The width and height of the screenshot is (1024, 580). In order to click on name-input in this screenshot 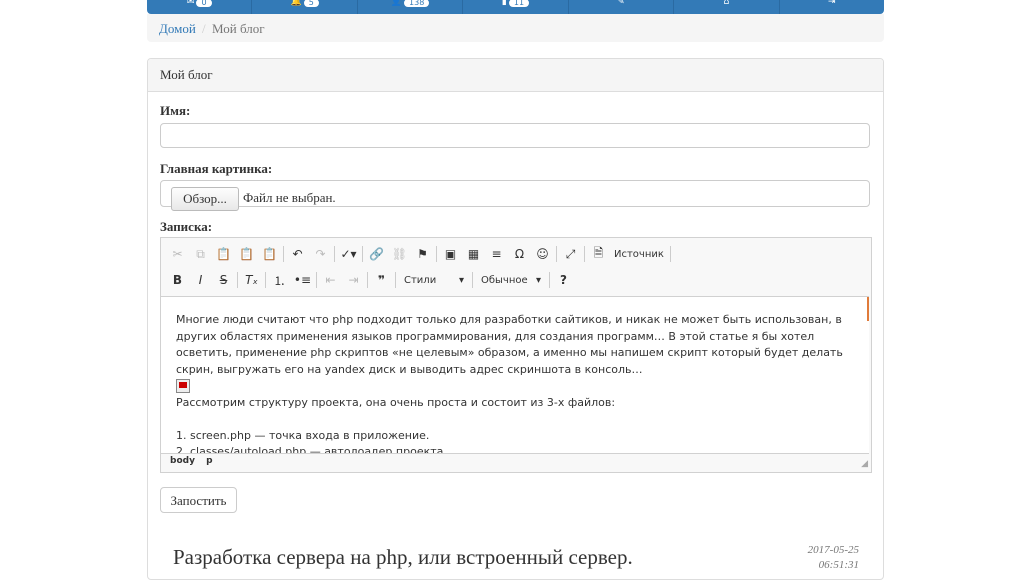, I will do `click(515, 135)`.